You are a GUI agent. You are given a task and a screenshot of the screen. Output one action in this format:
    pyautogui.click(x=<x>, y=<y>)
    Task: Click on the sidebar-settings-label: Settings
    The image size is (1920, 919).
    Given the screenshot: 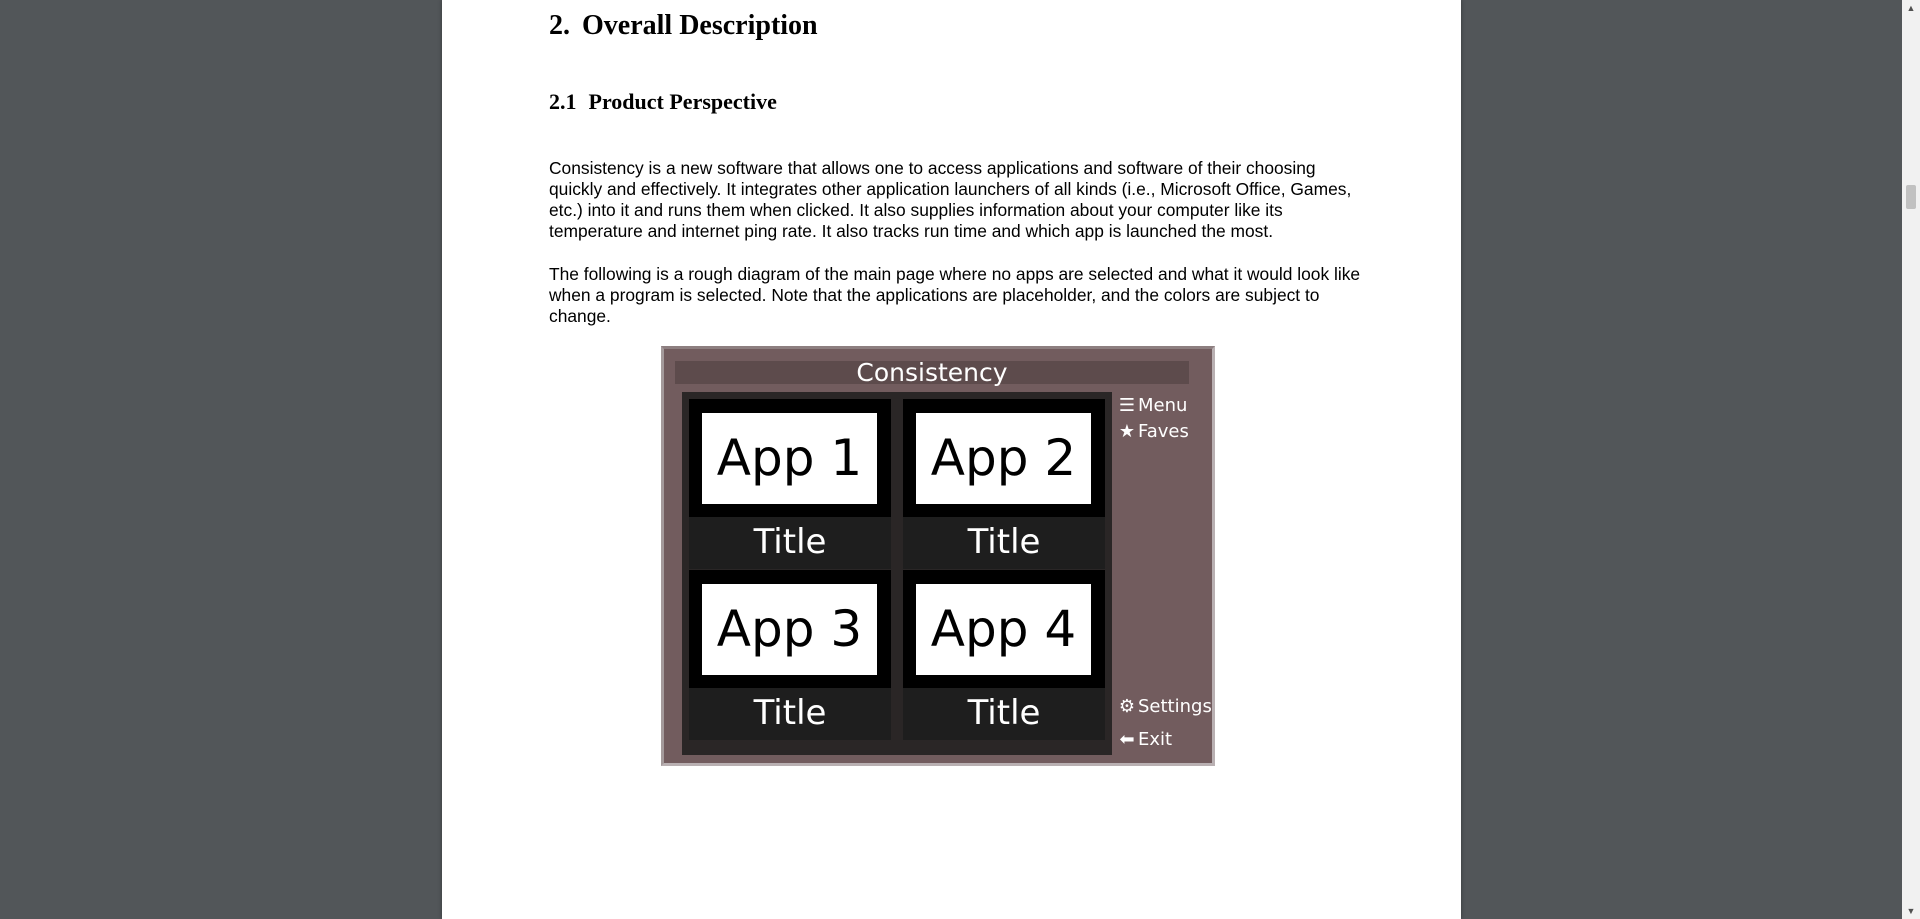 What is the action you would take?
    pyautogui.click(x=1175, y=706)
    